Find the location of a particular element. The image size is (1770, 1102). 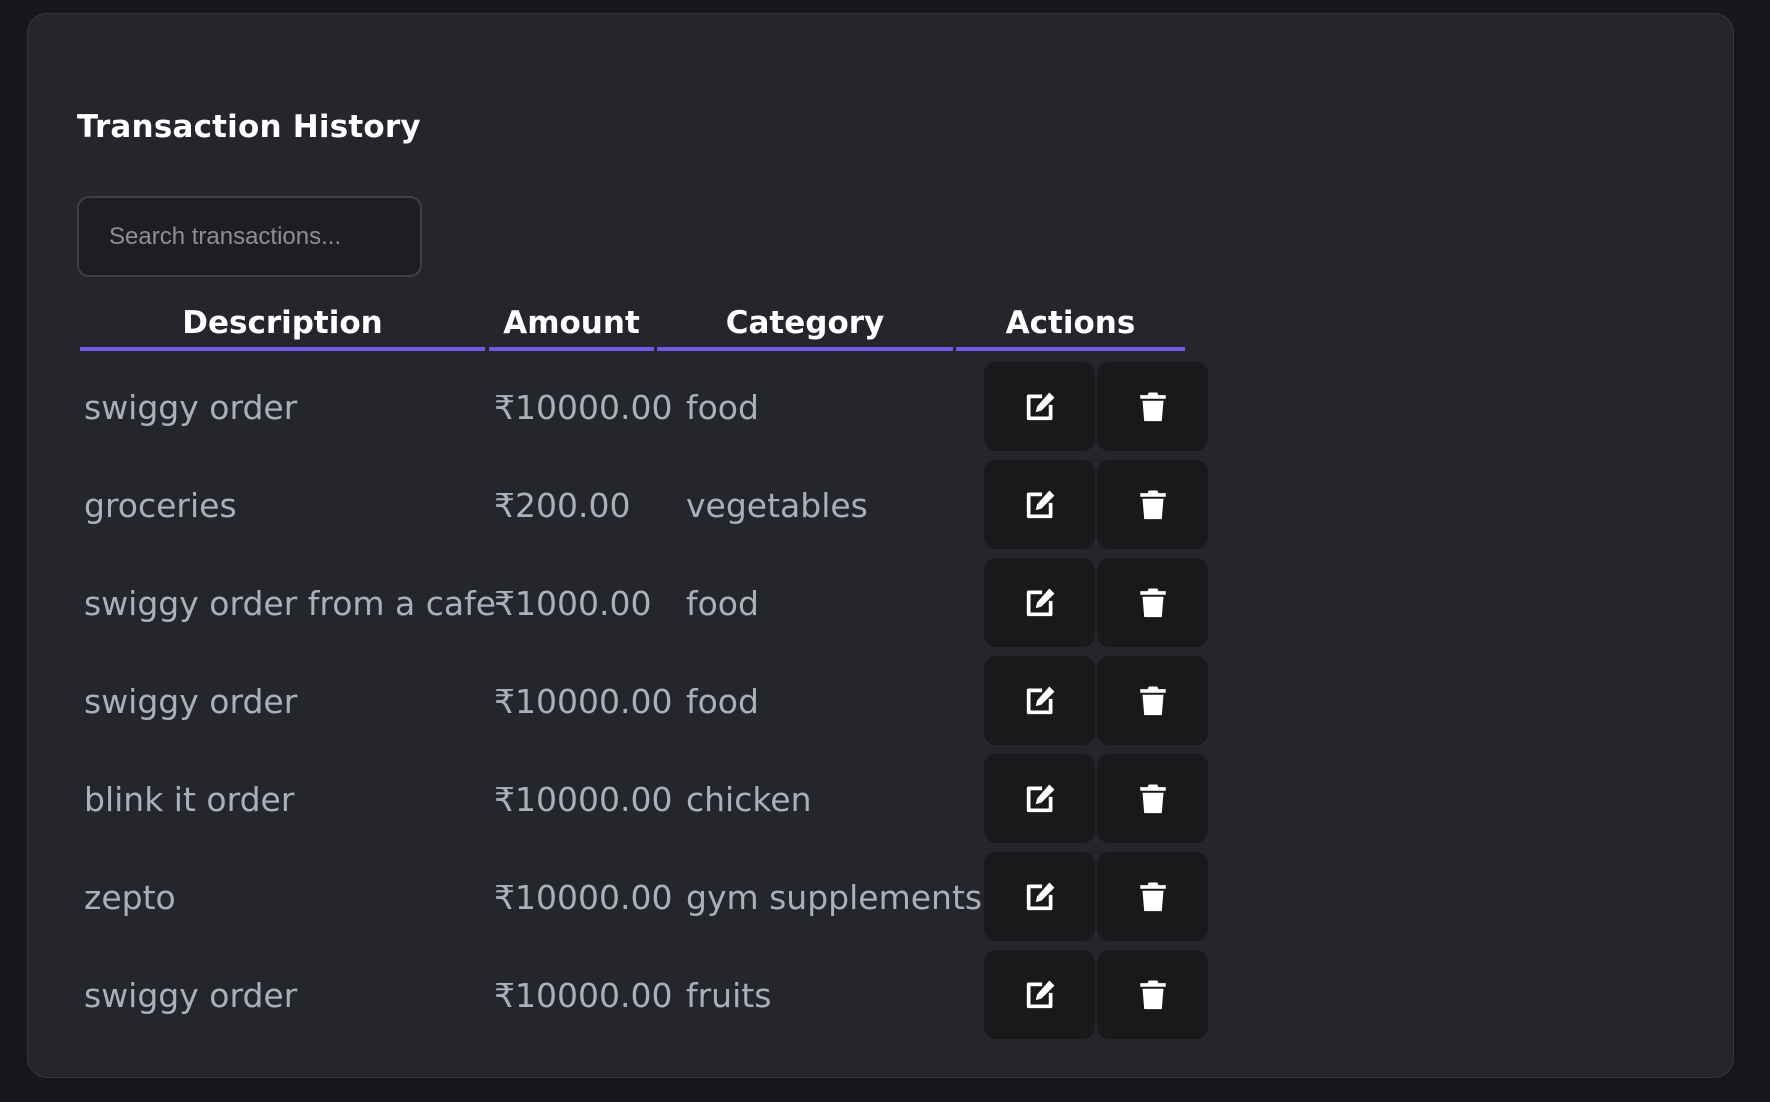

category-cell: gym supplements is located at coordinates (834, 897).